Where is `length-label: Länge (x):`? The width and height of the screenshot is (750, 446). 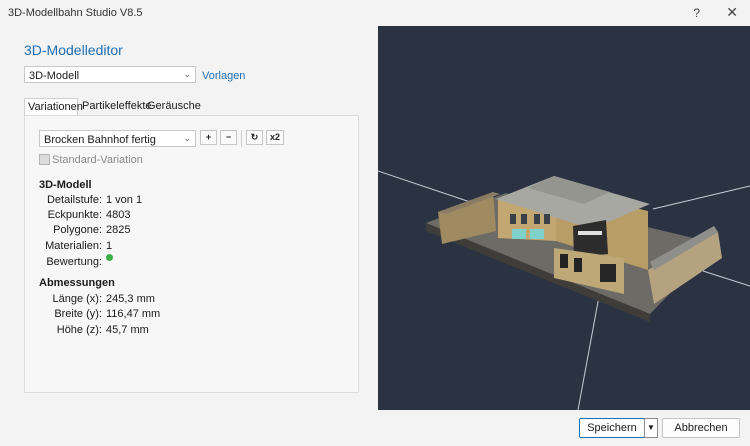 length-label: Länge (x): is located at coordinates (77, 299).